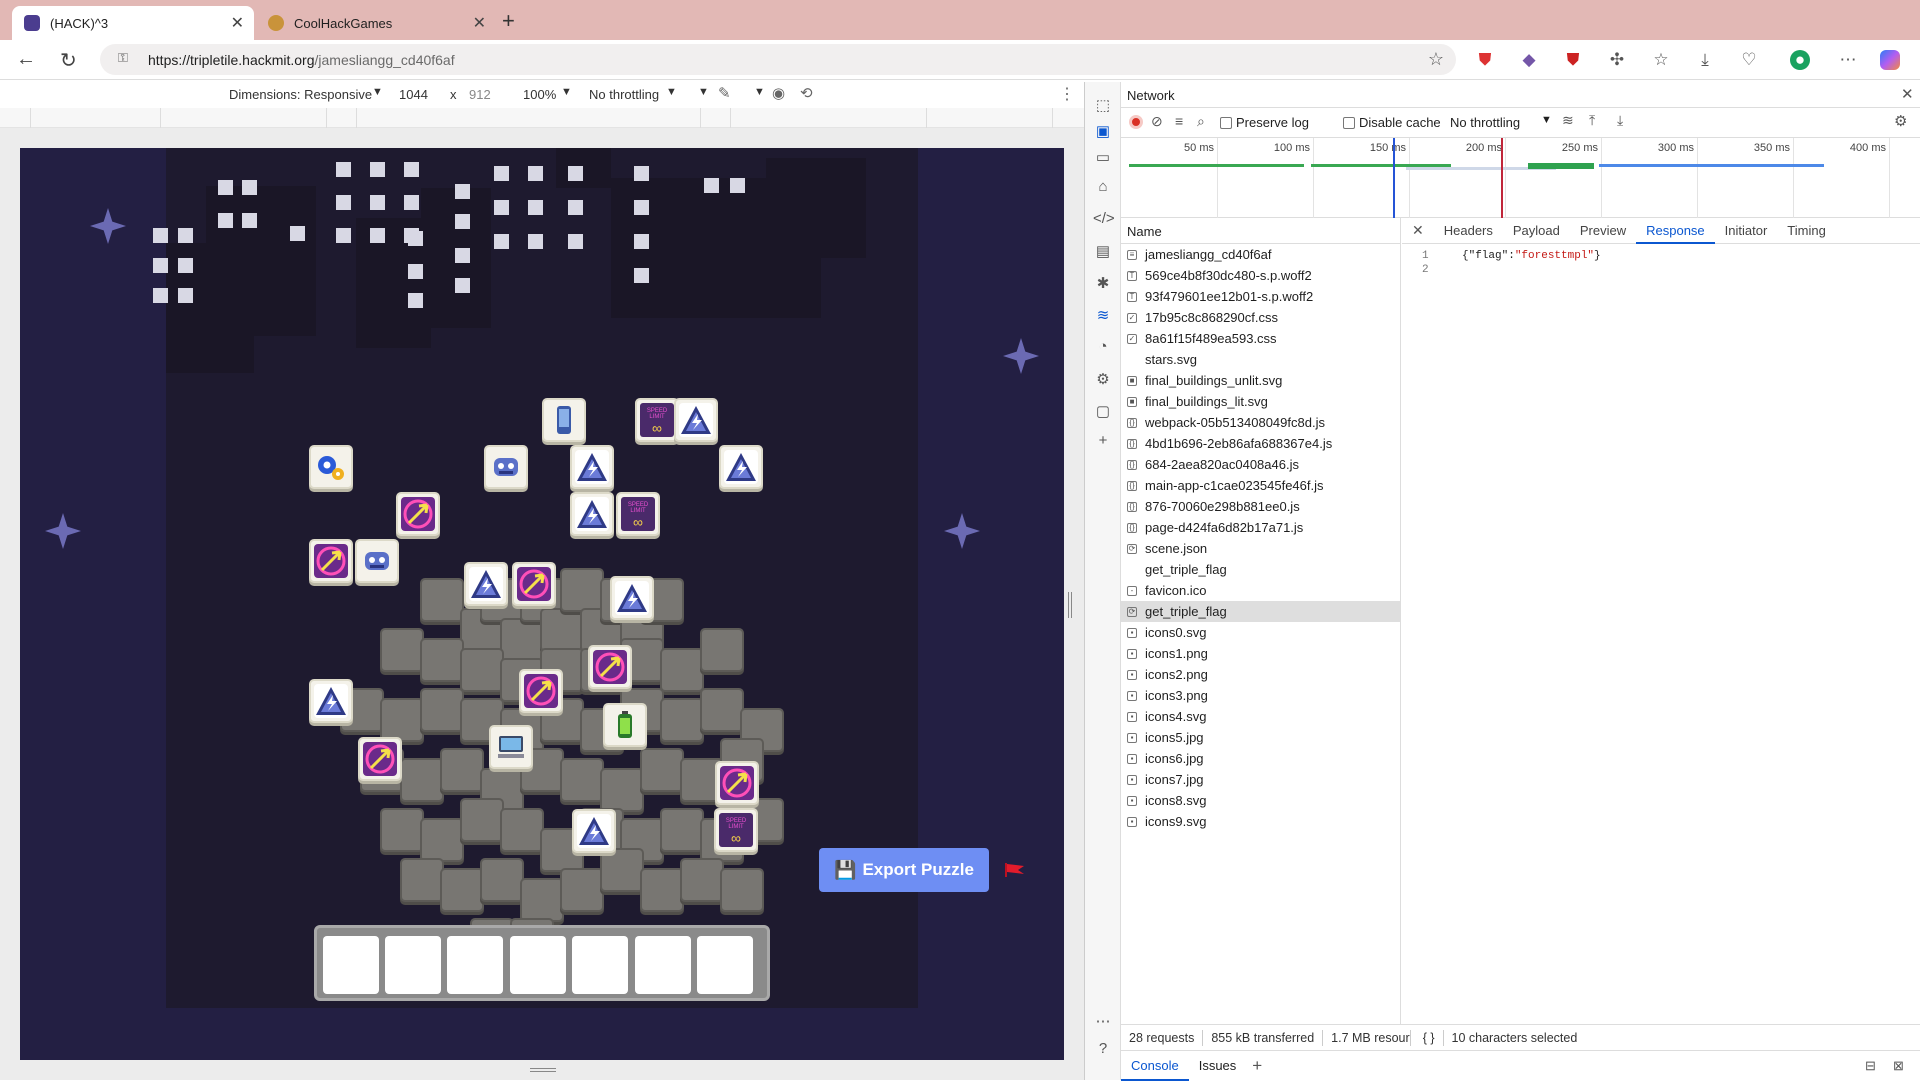 Image resolution: width=1920 pixels, height=1081 pixels. What do you see at coordinates (1103, 348) in the screenshot?
I see `performance-gauge-icon: ◔` at bounding box center [1103, 348].